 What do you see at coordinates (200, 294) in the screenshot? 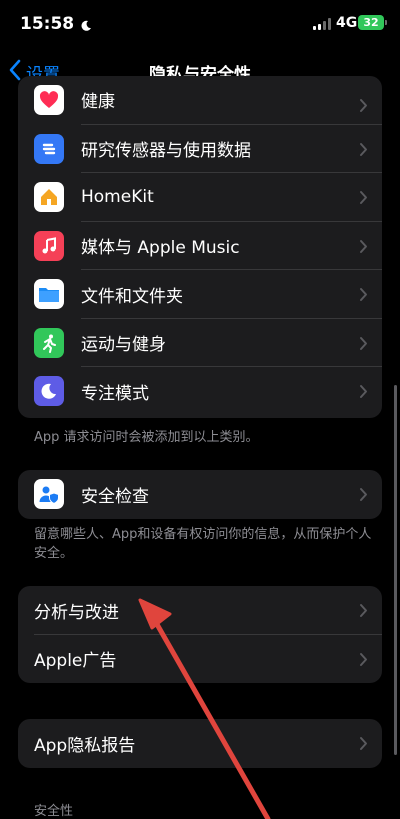
I see `row-files-folders: 文件和文件夹` at bounding box center [200, 294].